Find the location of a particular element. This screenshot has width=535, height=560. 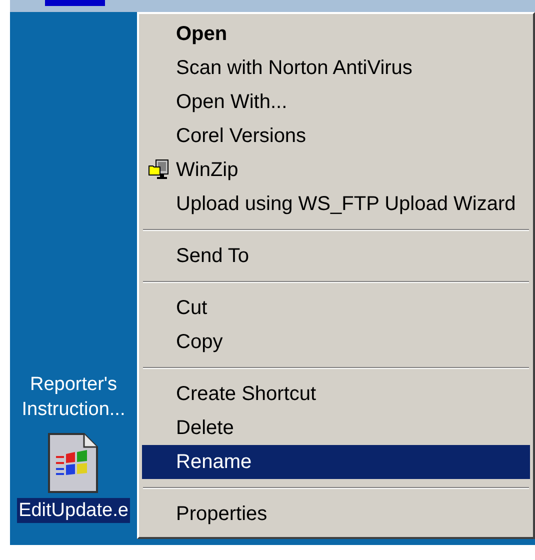

menu-item: Properties is located at coordinates (336, 514).